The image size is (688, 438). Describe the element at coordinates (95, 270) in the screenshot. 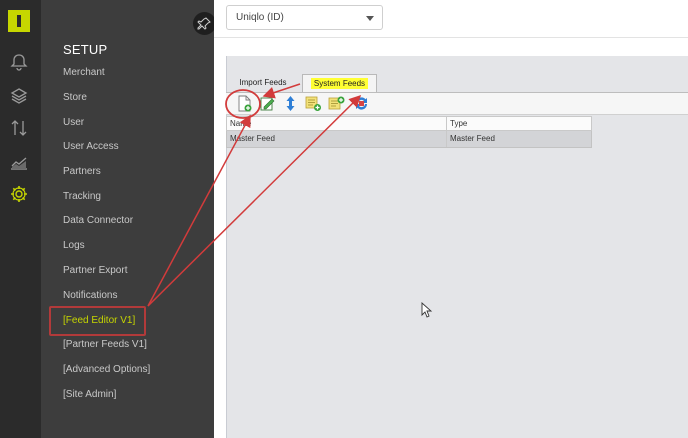

I see `menu-item-partner-export: Partner Export` at that location.